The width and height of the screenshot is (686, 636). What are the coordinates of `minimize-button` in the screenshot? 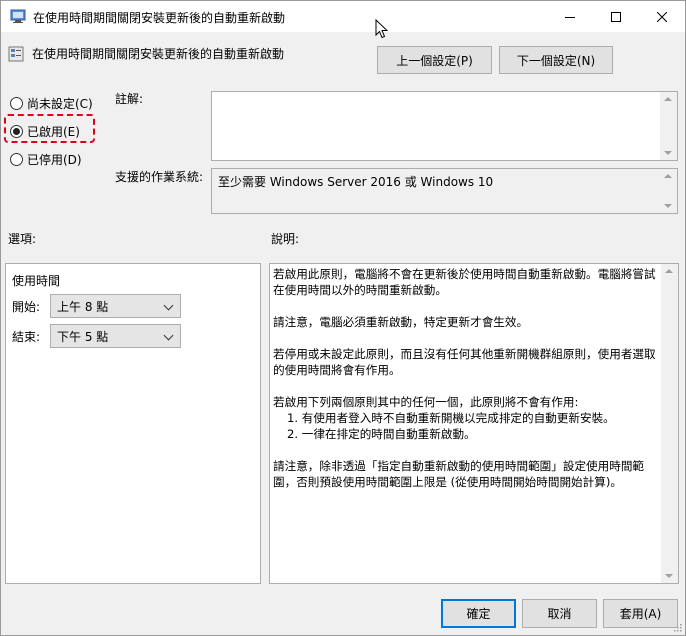 It's located at (570, 16).